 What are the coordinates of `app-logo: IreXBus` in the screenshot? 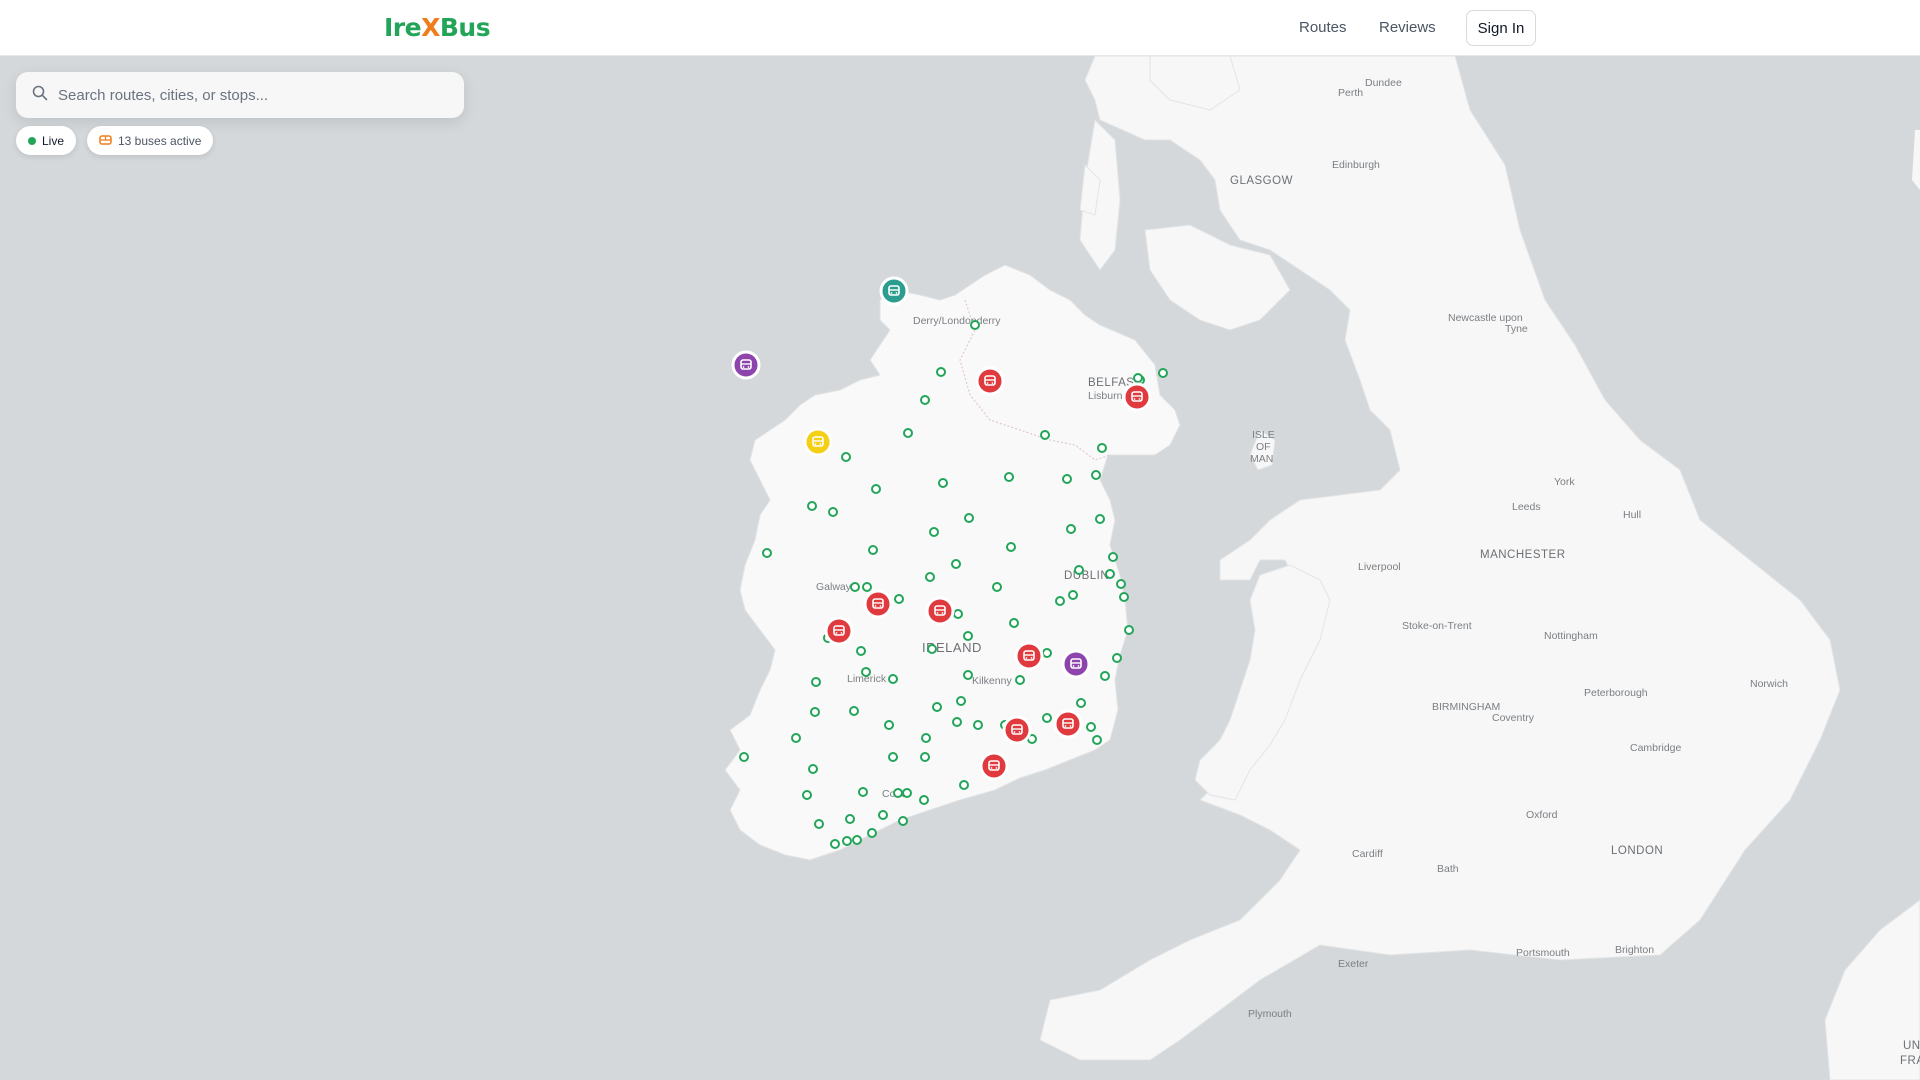 It's located at (437, 27).